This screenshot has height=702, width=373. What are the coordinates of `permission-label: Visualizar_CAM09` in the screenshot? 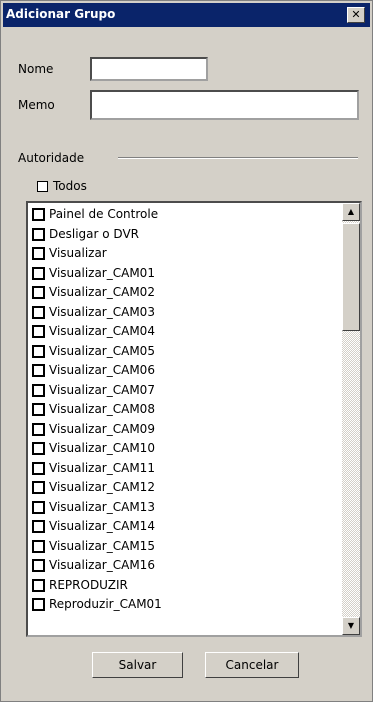 It's located at (102, 428).